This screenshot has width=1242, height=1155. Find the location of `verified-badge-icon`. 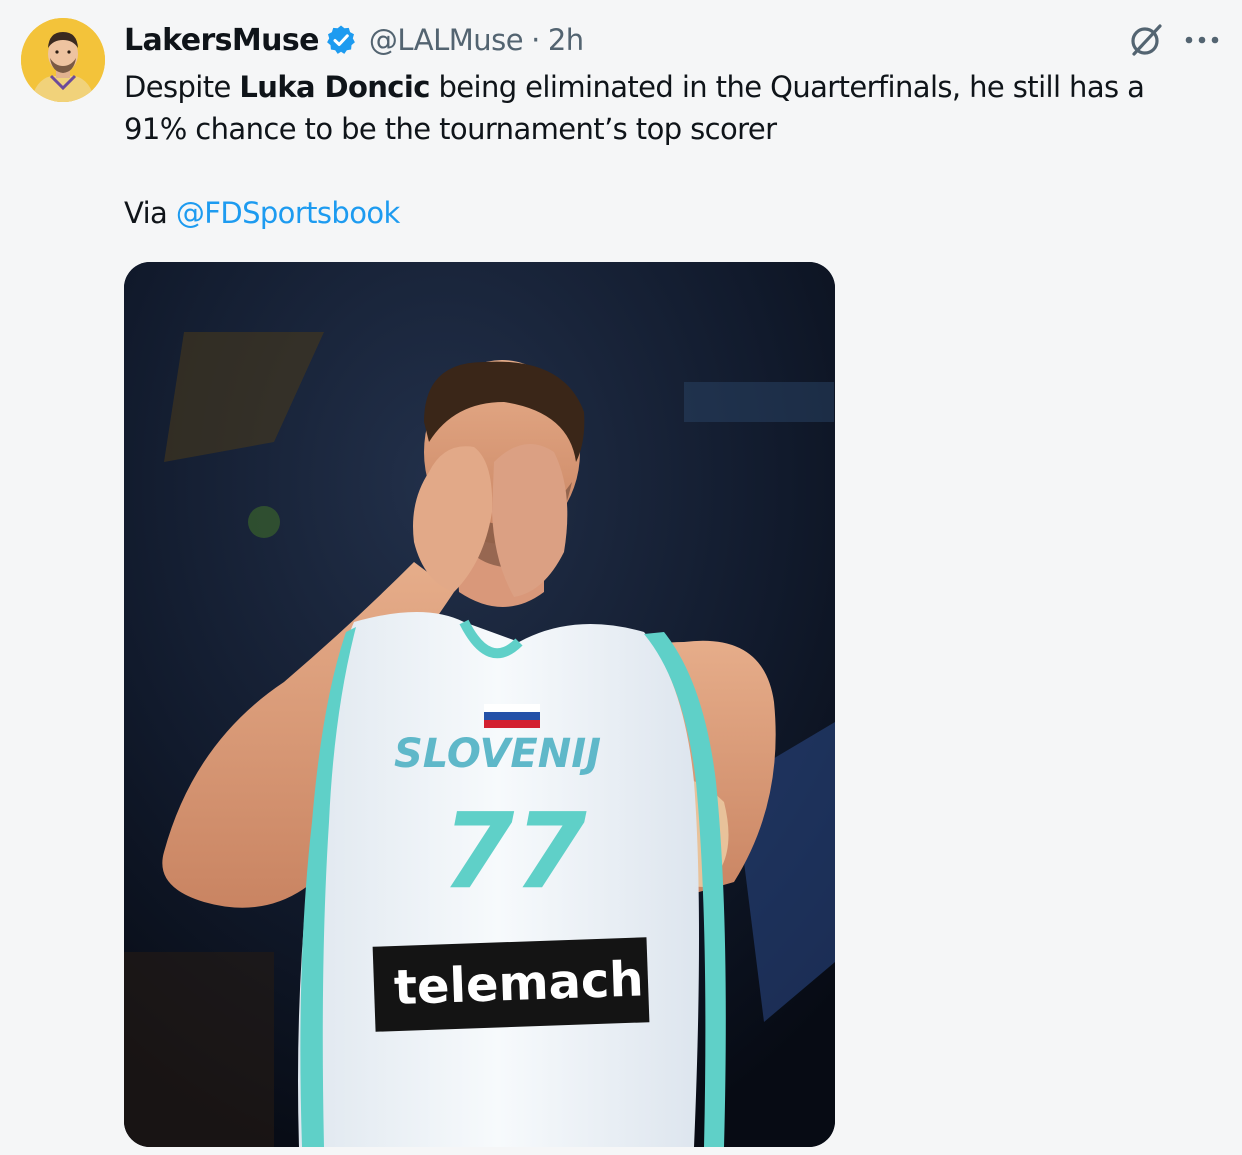

verified-badge-icon is located at coordinates (341, 40).